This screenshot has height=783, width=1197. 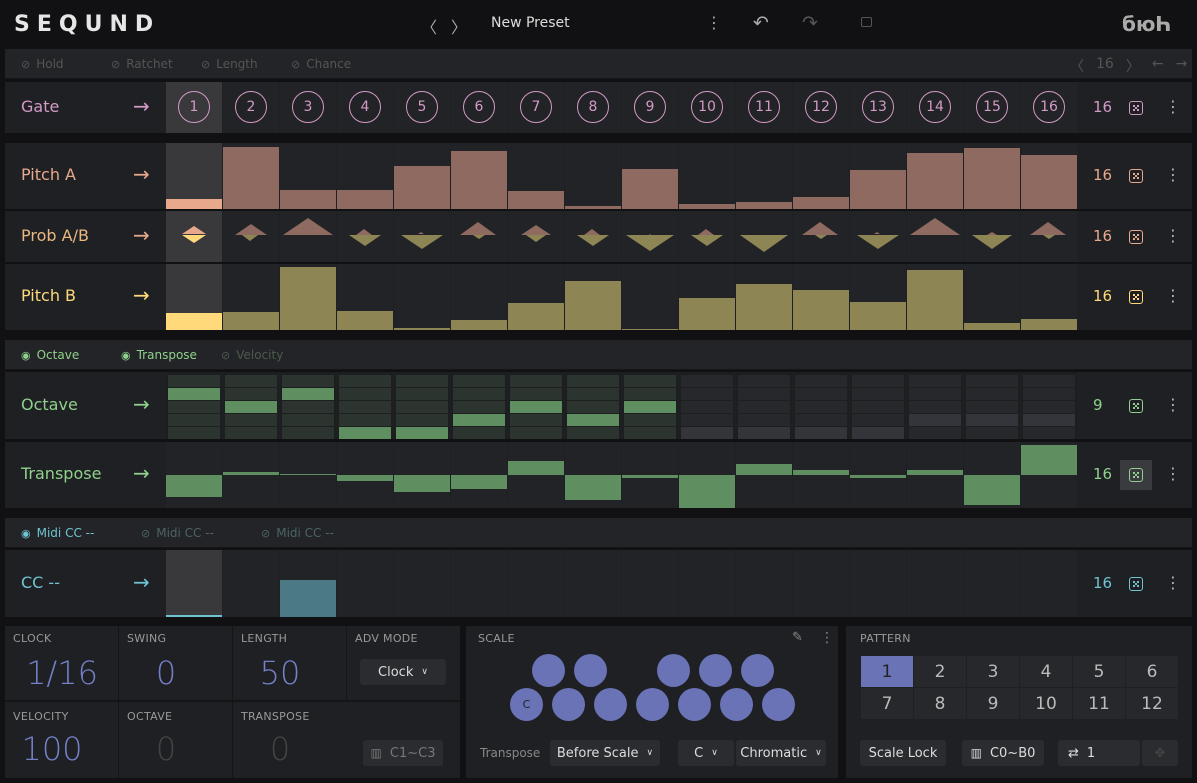 I want to click on step-cell: 9, so click(x=650, y=107).